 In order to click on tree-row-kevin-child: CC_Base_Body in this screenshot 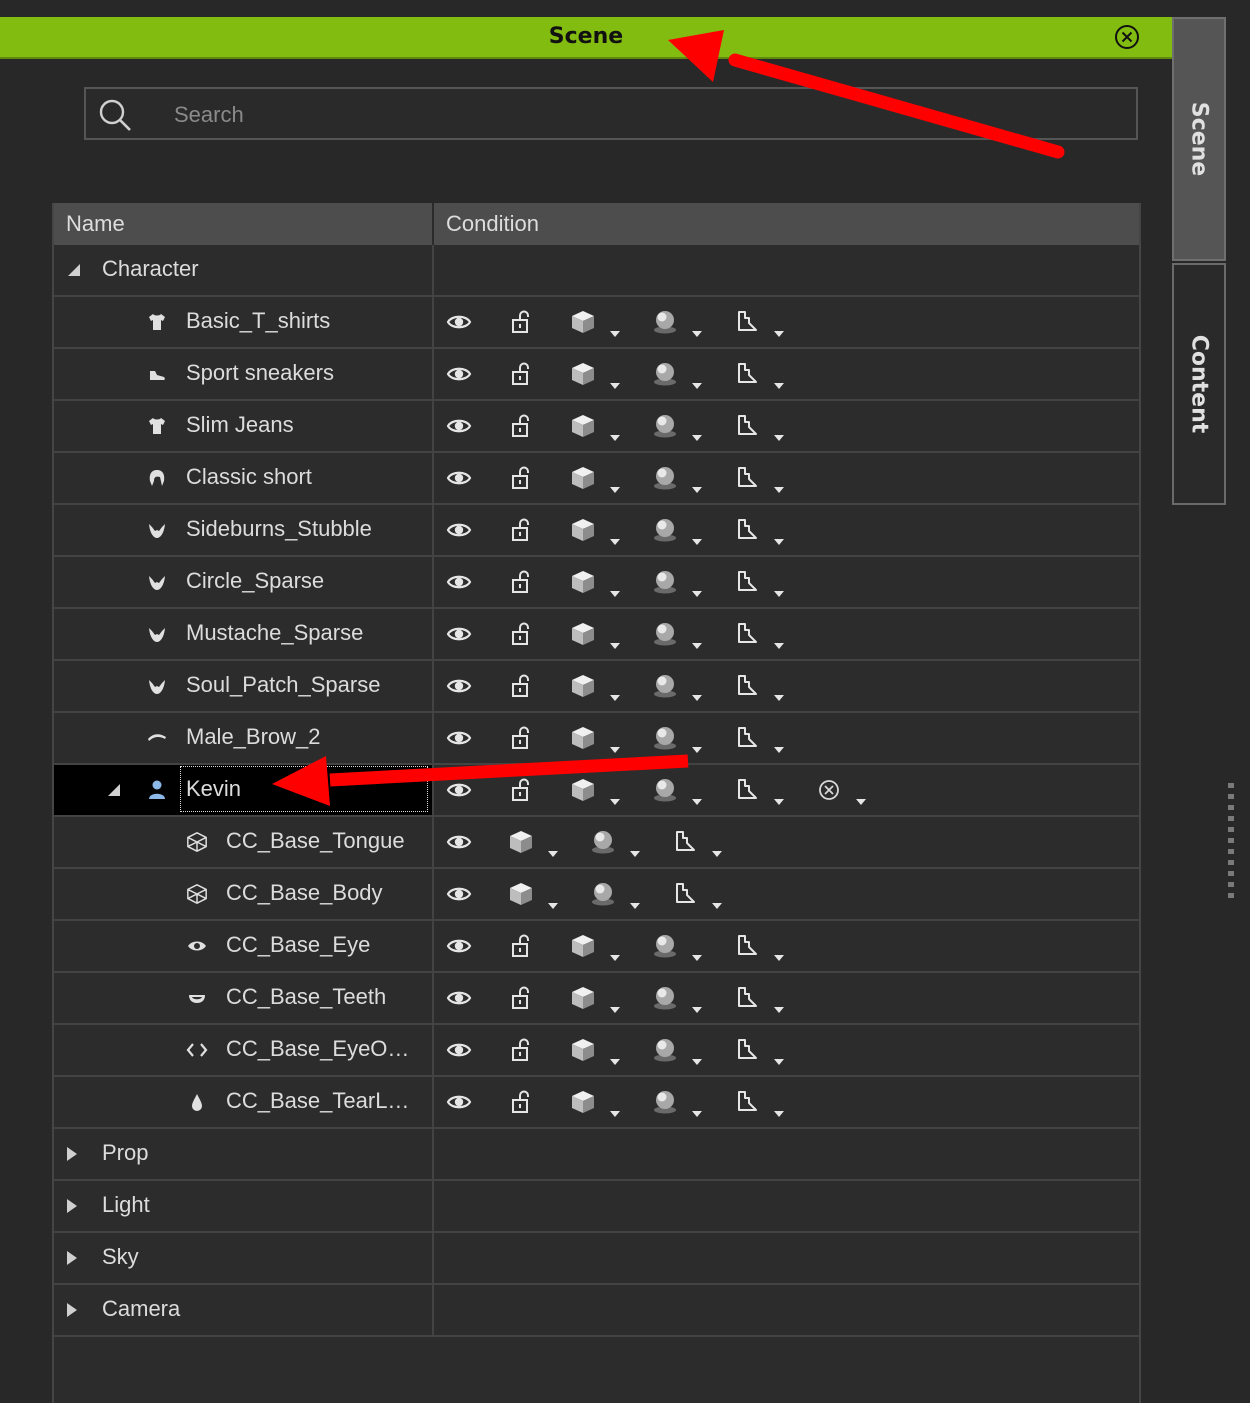, I will do `click(596, 895)`.